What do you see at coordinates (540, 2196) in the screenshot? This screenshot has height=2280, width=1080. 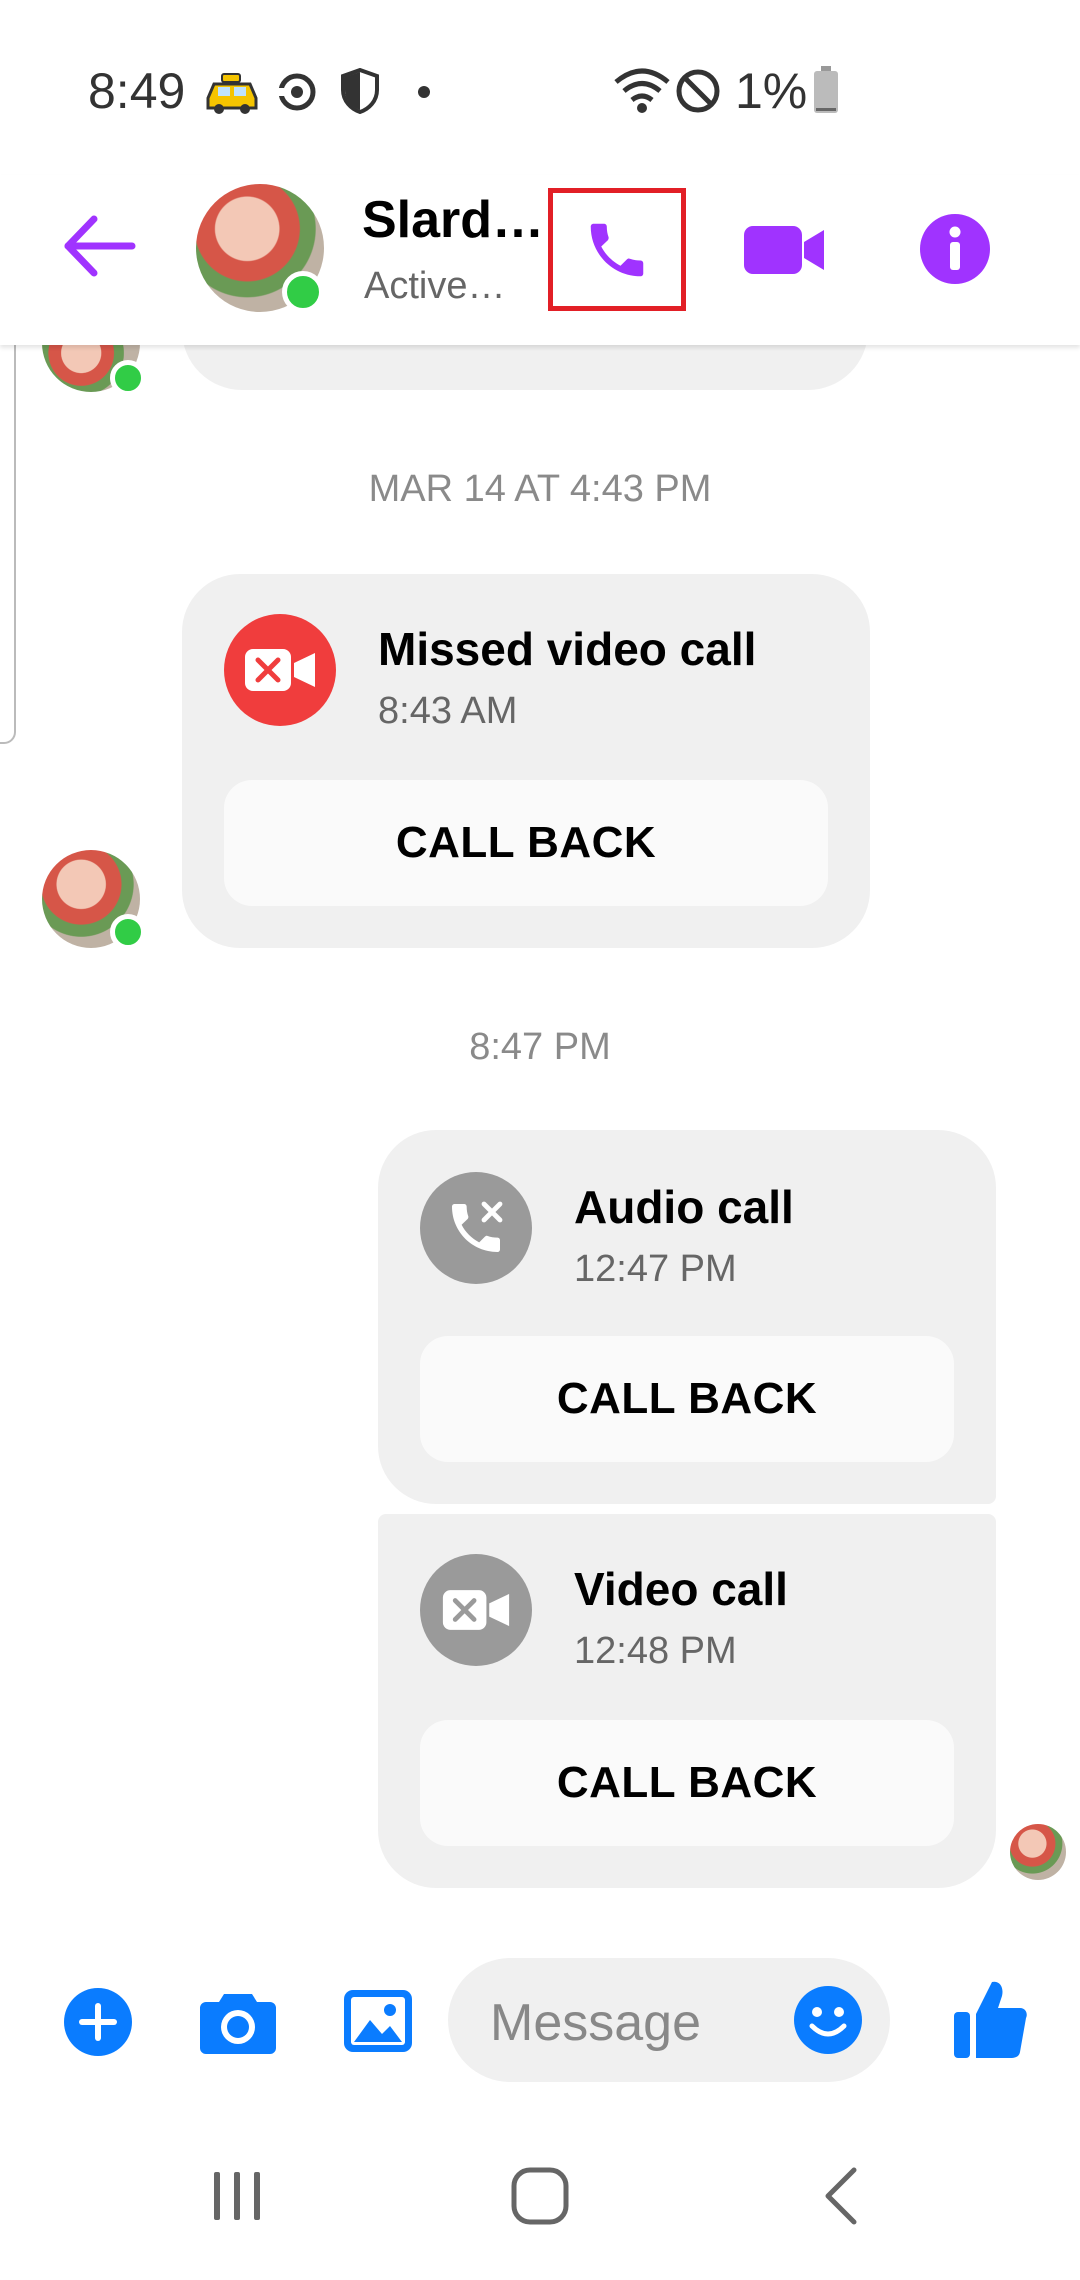 I see `home-icon` at bounding box center [540, 2196].